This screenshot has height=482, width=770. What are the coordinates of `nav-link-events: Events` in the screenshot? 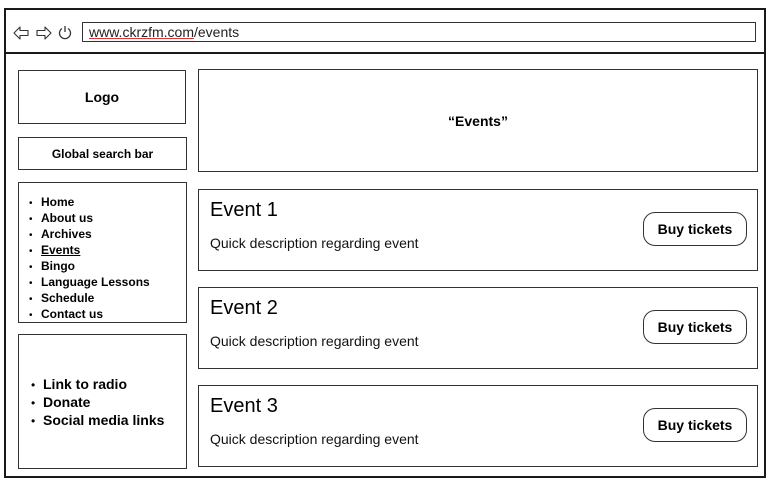 It's located at (60, 250).